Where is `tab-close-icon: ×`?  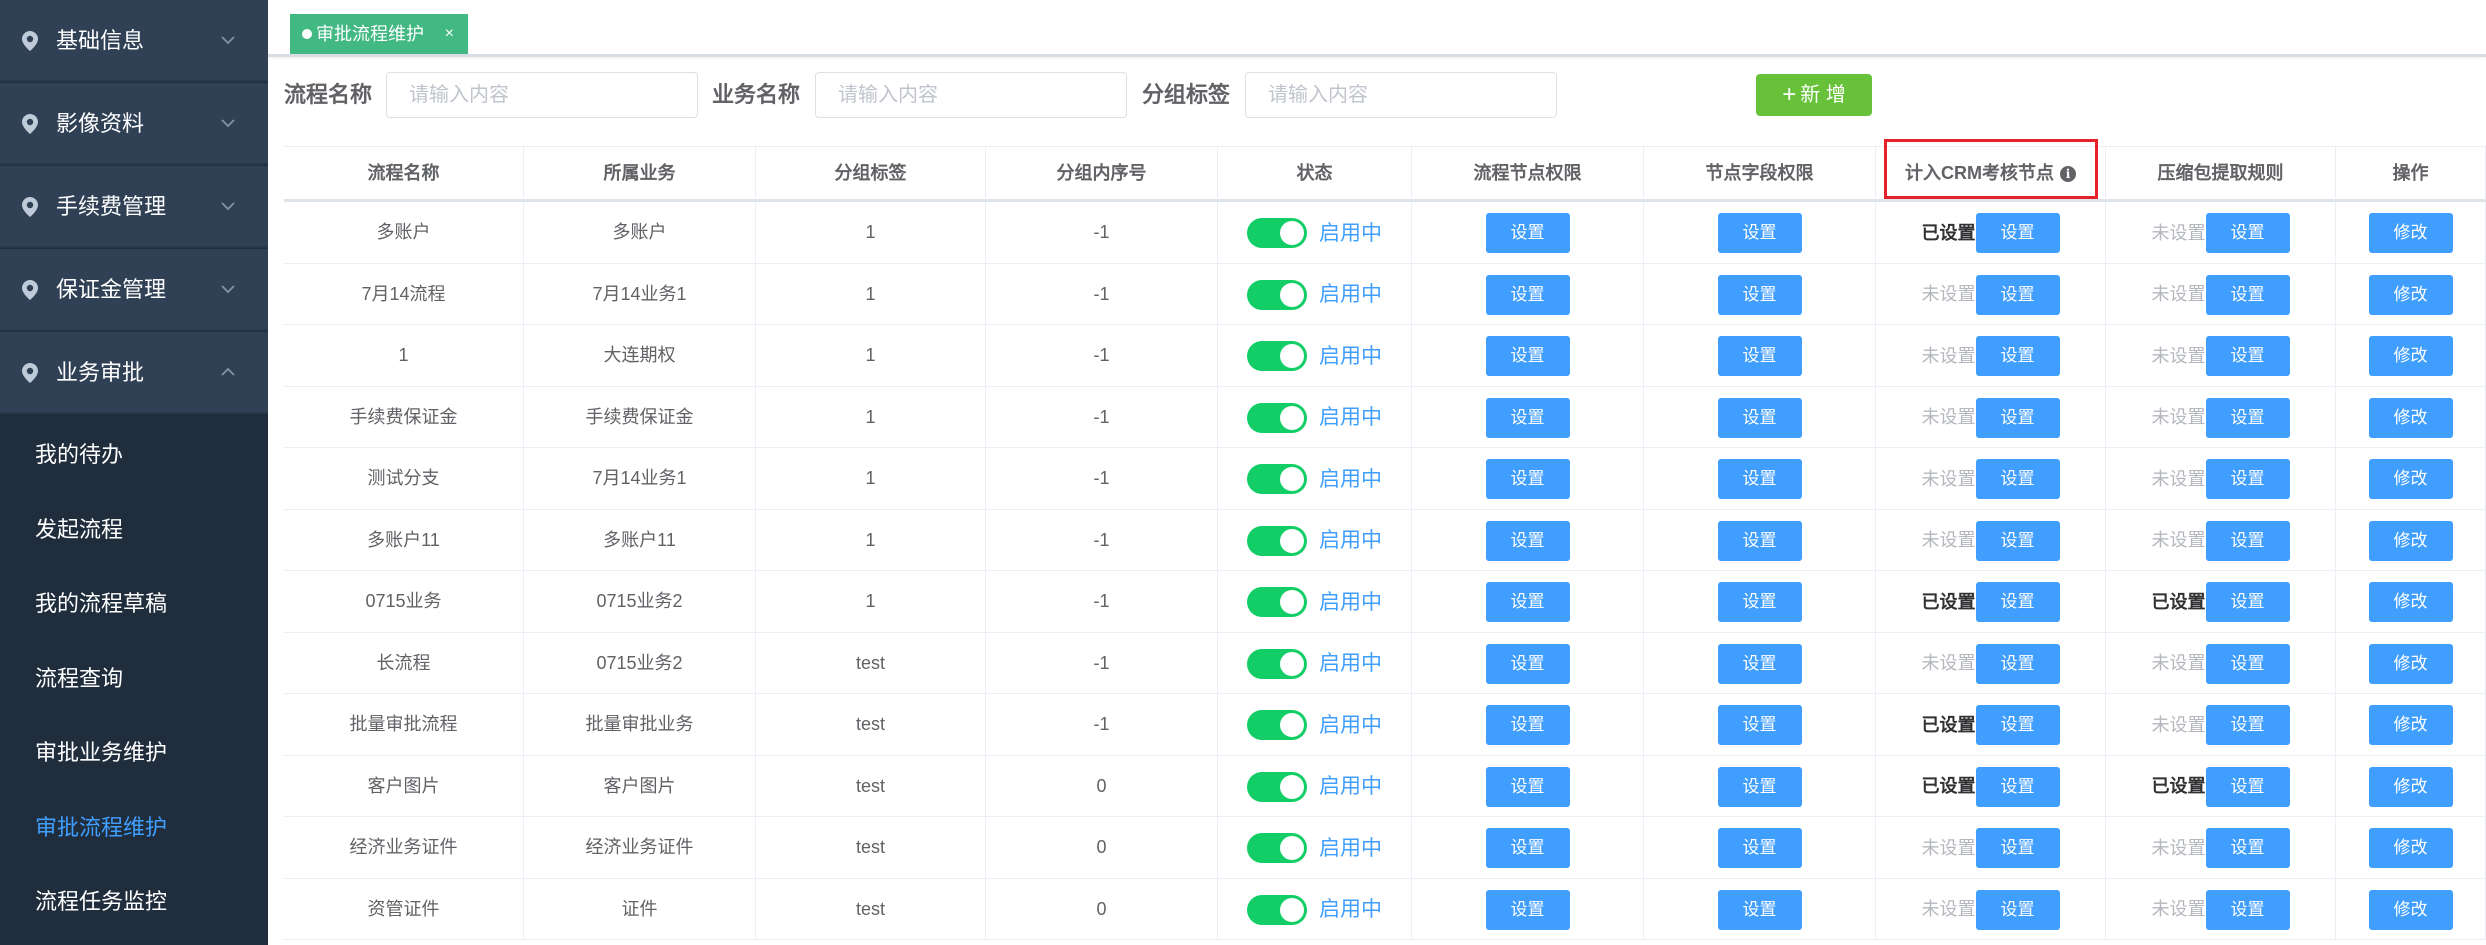 tab-close-icon: × is located at coordinates (449, 34).